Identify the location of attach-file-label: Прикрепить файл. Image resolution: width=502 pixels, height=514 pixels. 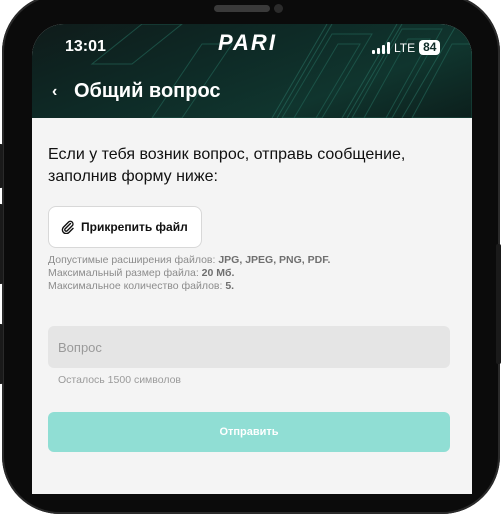
(134, 227).